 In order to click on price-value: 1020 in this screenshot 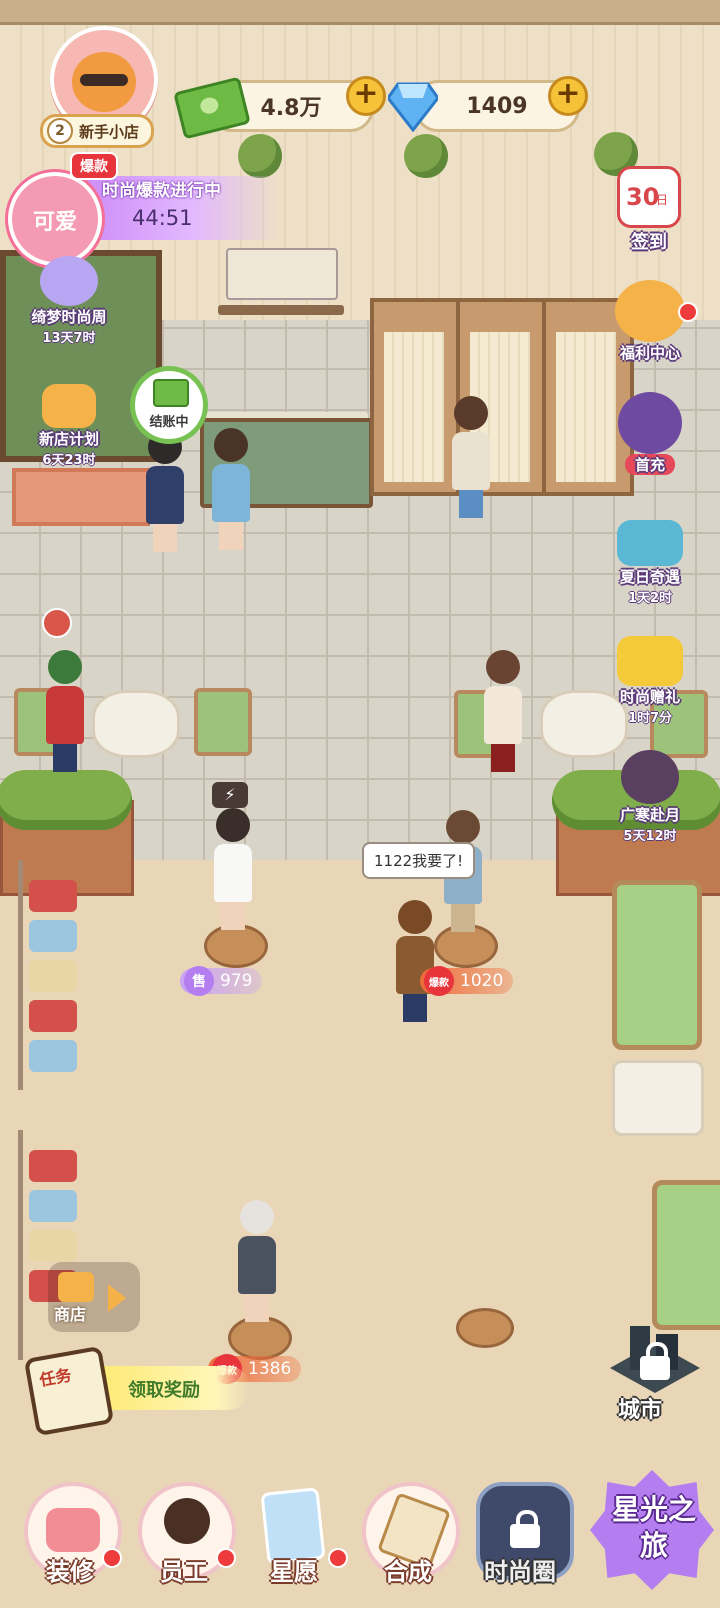, I will do `click(482, 981)`.